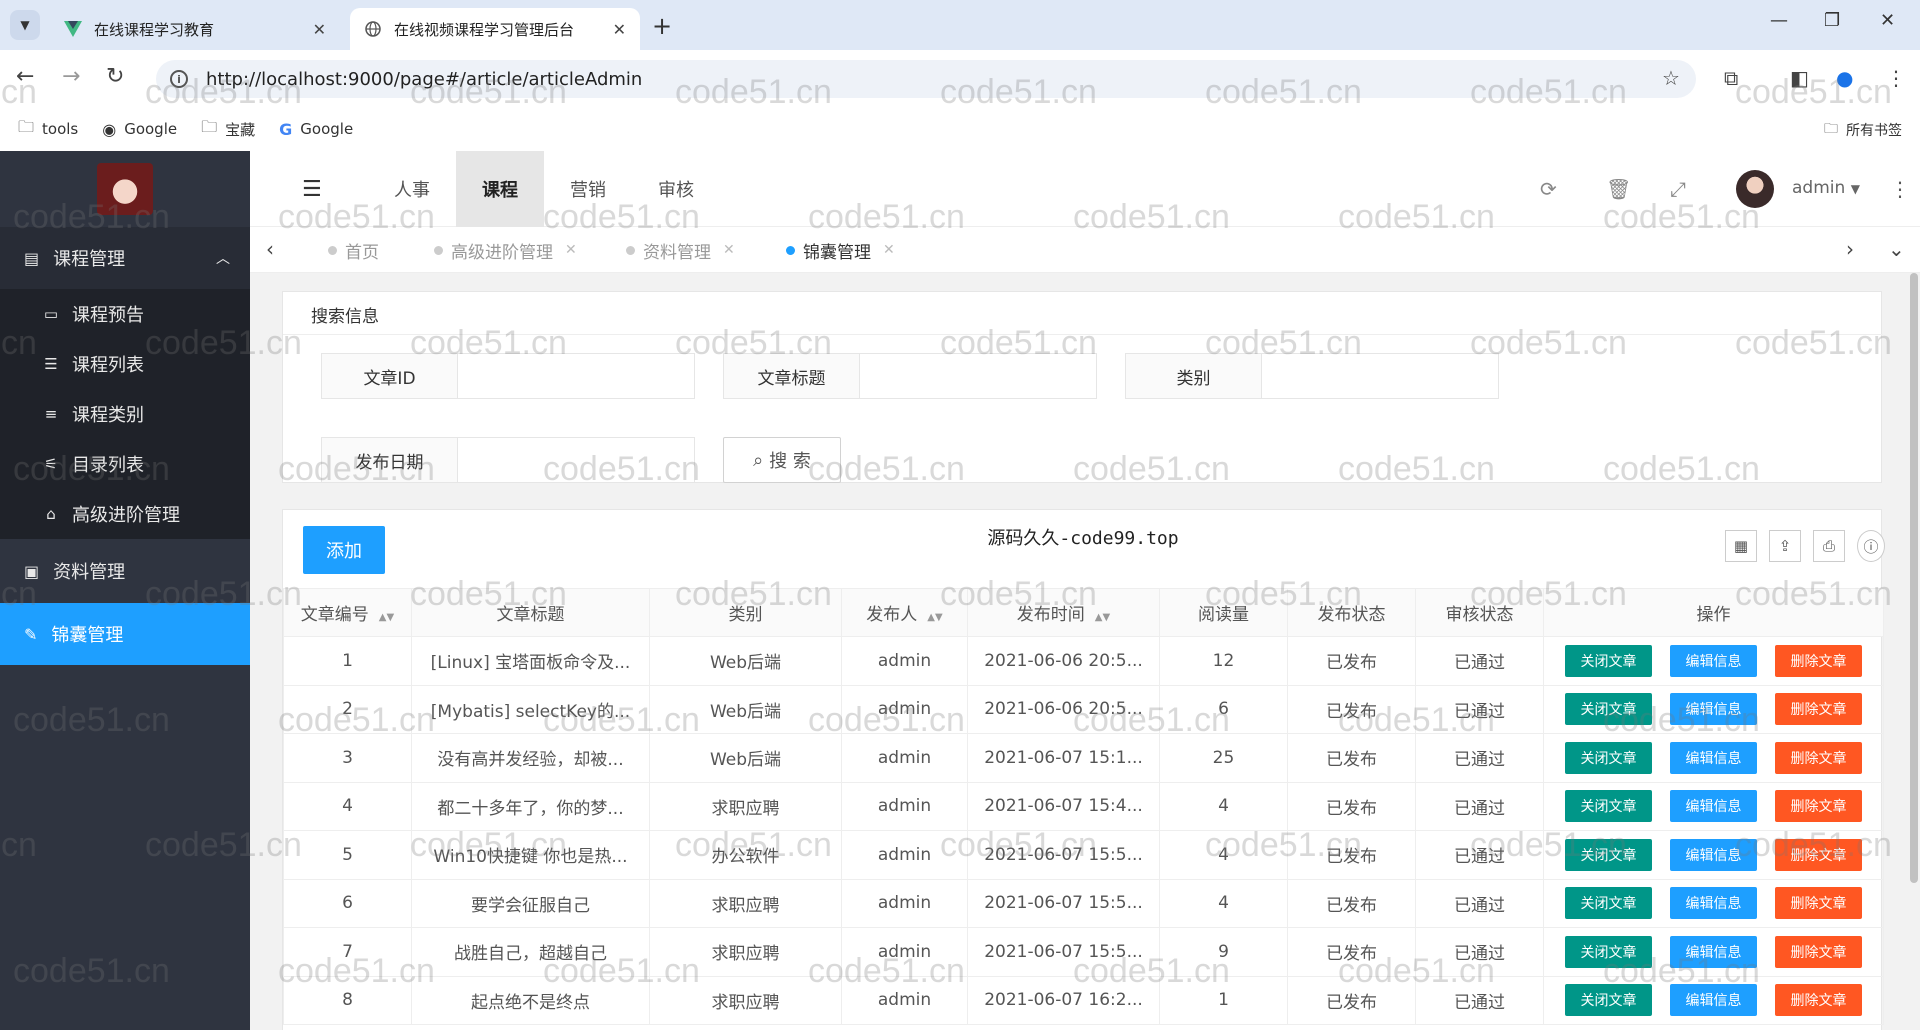 The height and width of the screenshot is (1030, 1920). I want to click on add-button: 添加, so click(344, 550).